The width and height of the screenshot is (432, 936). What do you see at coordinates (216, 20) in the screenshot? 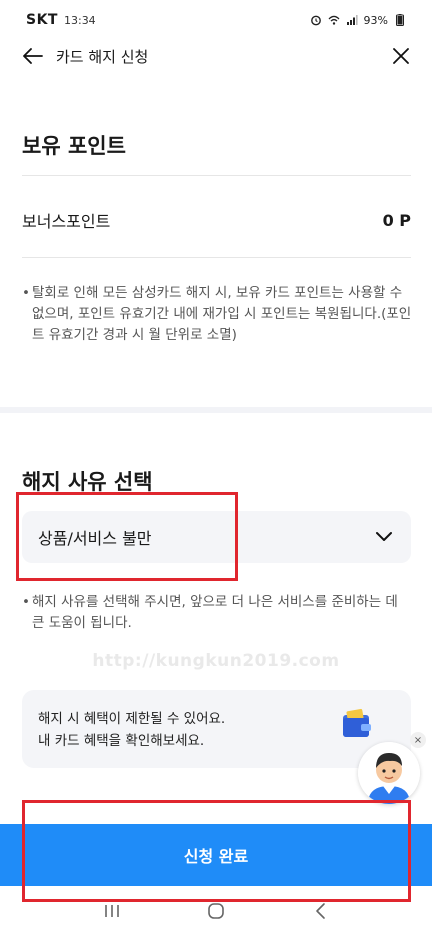
I see `status-bar: SKT 13:34 93%` at bounding box center [216, 20].